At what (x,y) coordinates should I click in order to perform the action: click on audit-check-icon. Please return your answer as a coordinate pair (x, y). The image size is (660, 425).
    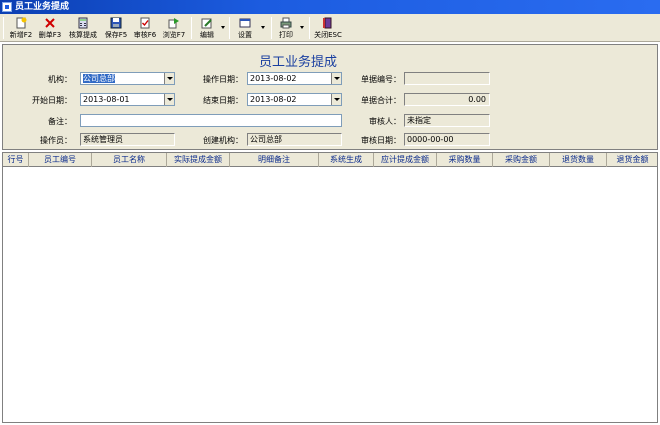
    Looking at the image, I should click on (145, 23).